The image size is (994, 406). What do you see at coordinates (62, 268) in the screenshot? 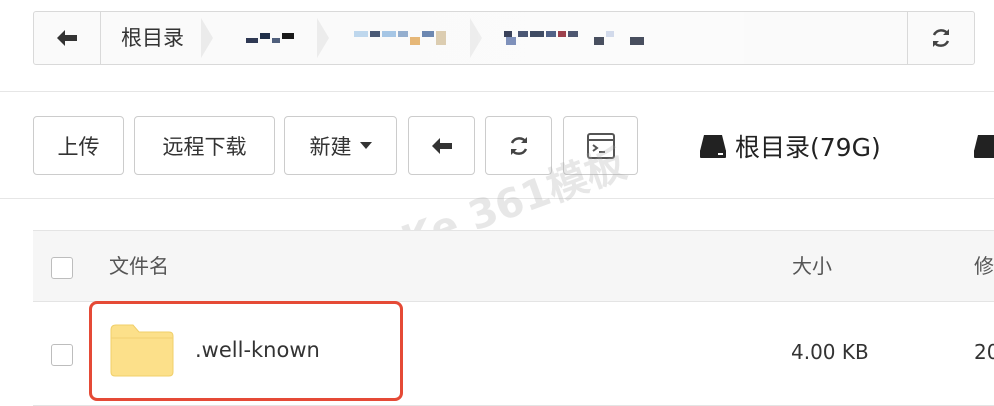
I see `select-all-checkbox` at bounding box center [62, 268].